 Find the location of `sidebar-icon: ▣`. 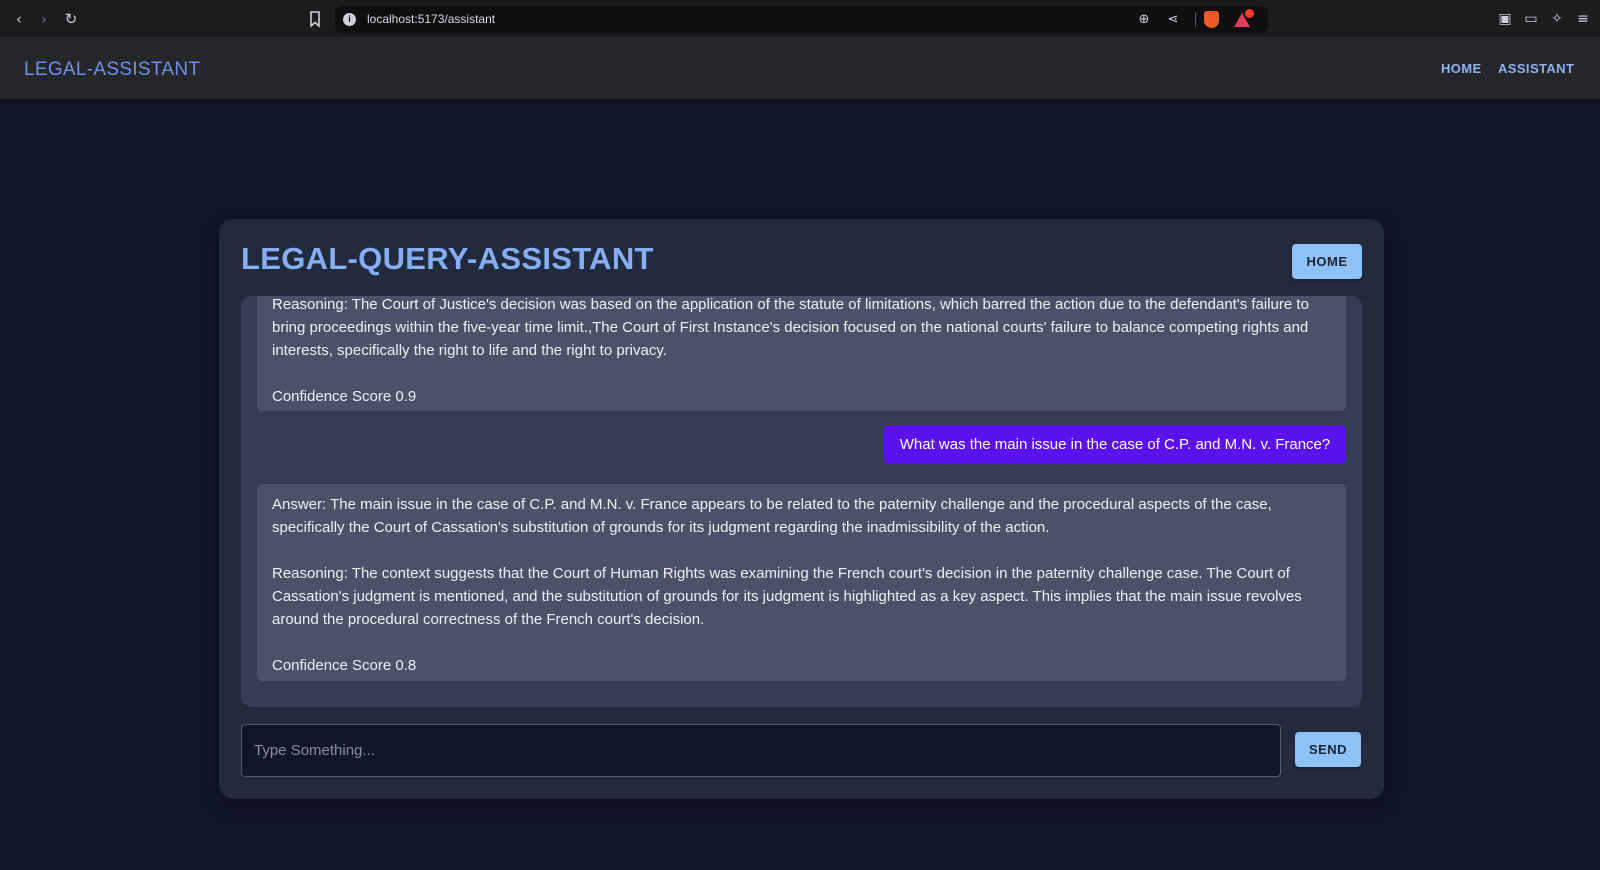

sidebar-icon: ▣ is located at coordinates (1505, 19).